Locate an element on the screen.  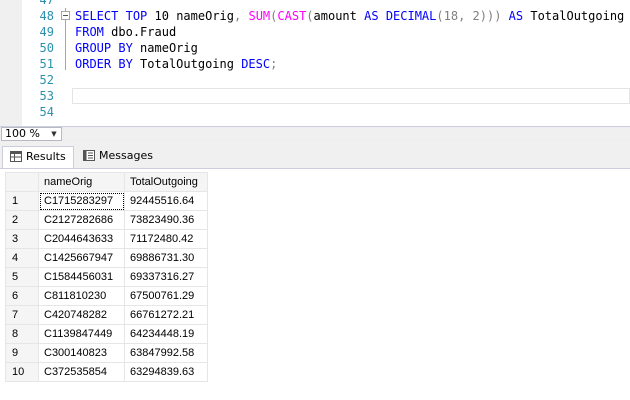
table-row: 5 C1584456031 69337316.27 is located at coordinates (106, 277).